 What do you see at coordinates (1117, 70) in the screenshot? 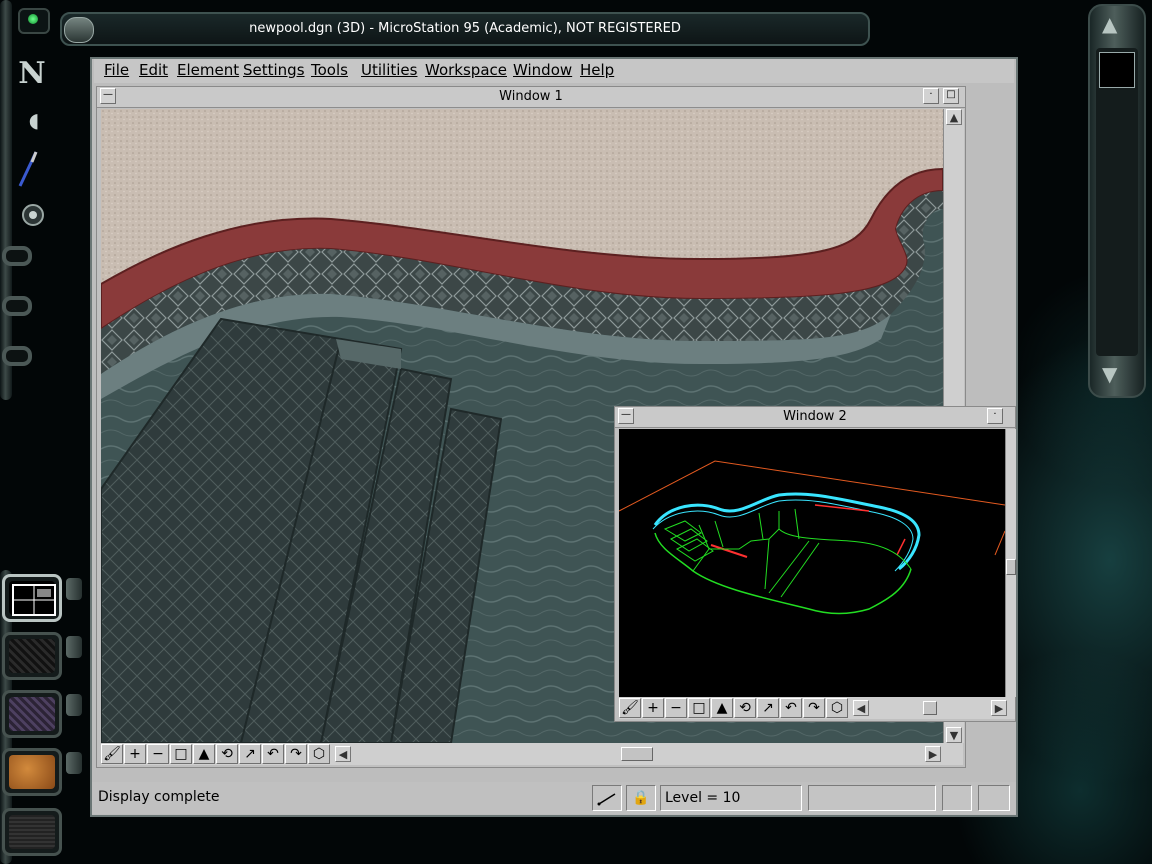
I see `slider-thumb` at bounding box center [1117, 70].